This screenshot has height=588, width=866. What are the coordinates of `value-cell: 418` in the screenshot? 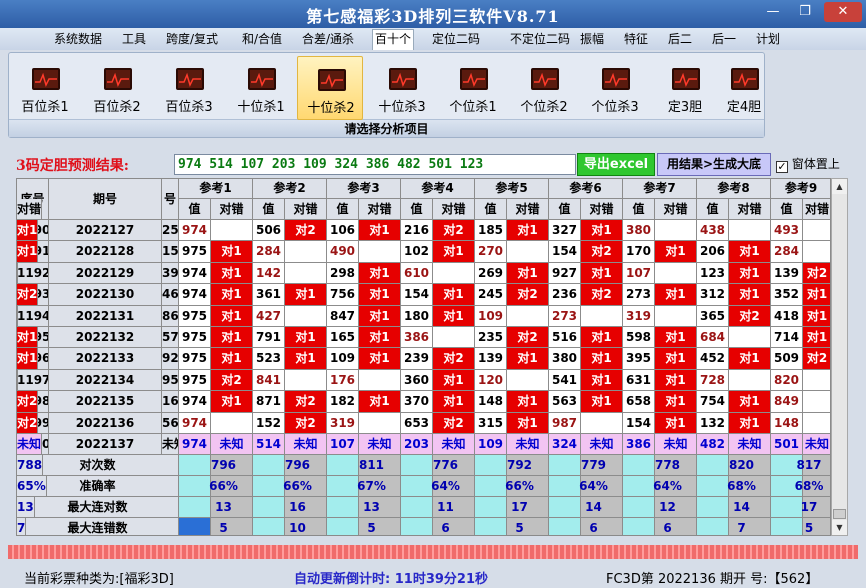 It's located at (787, 316).